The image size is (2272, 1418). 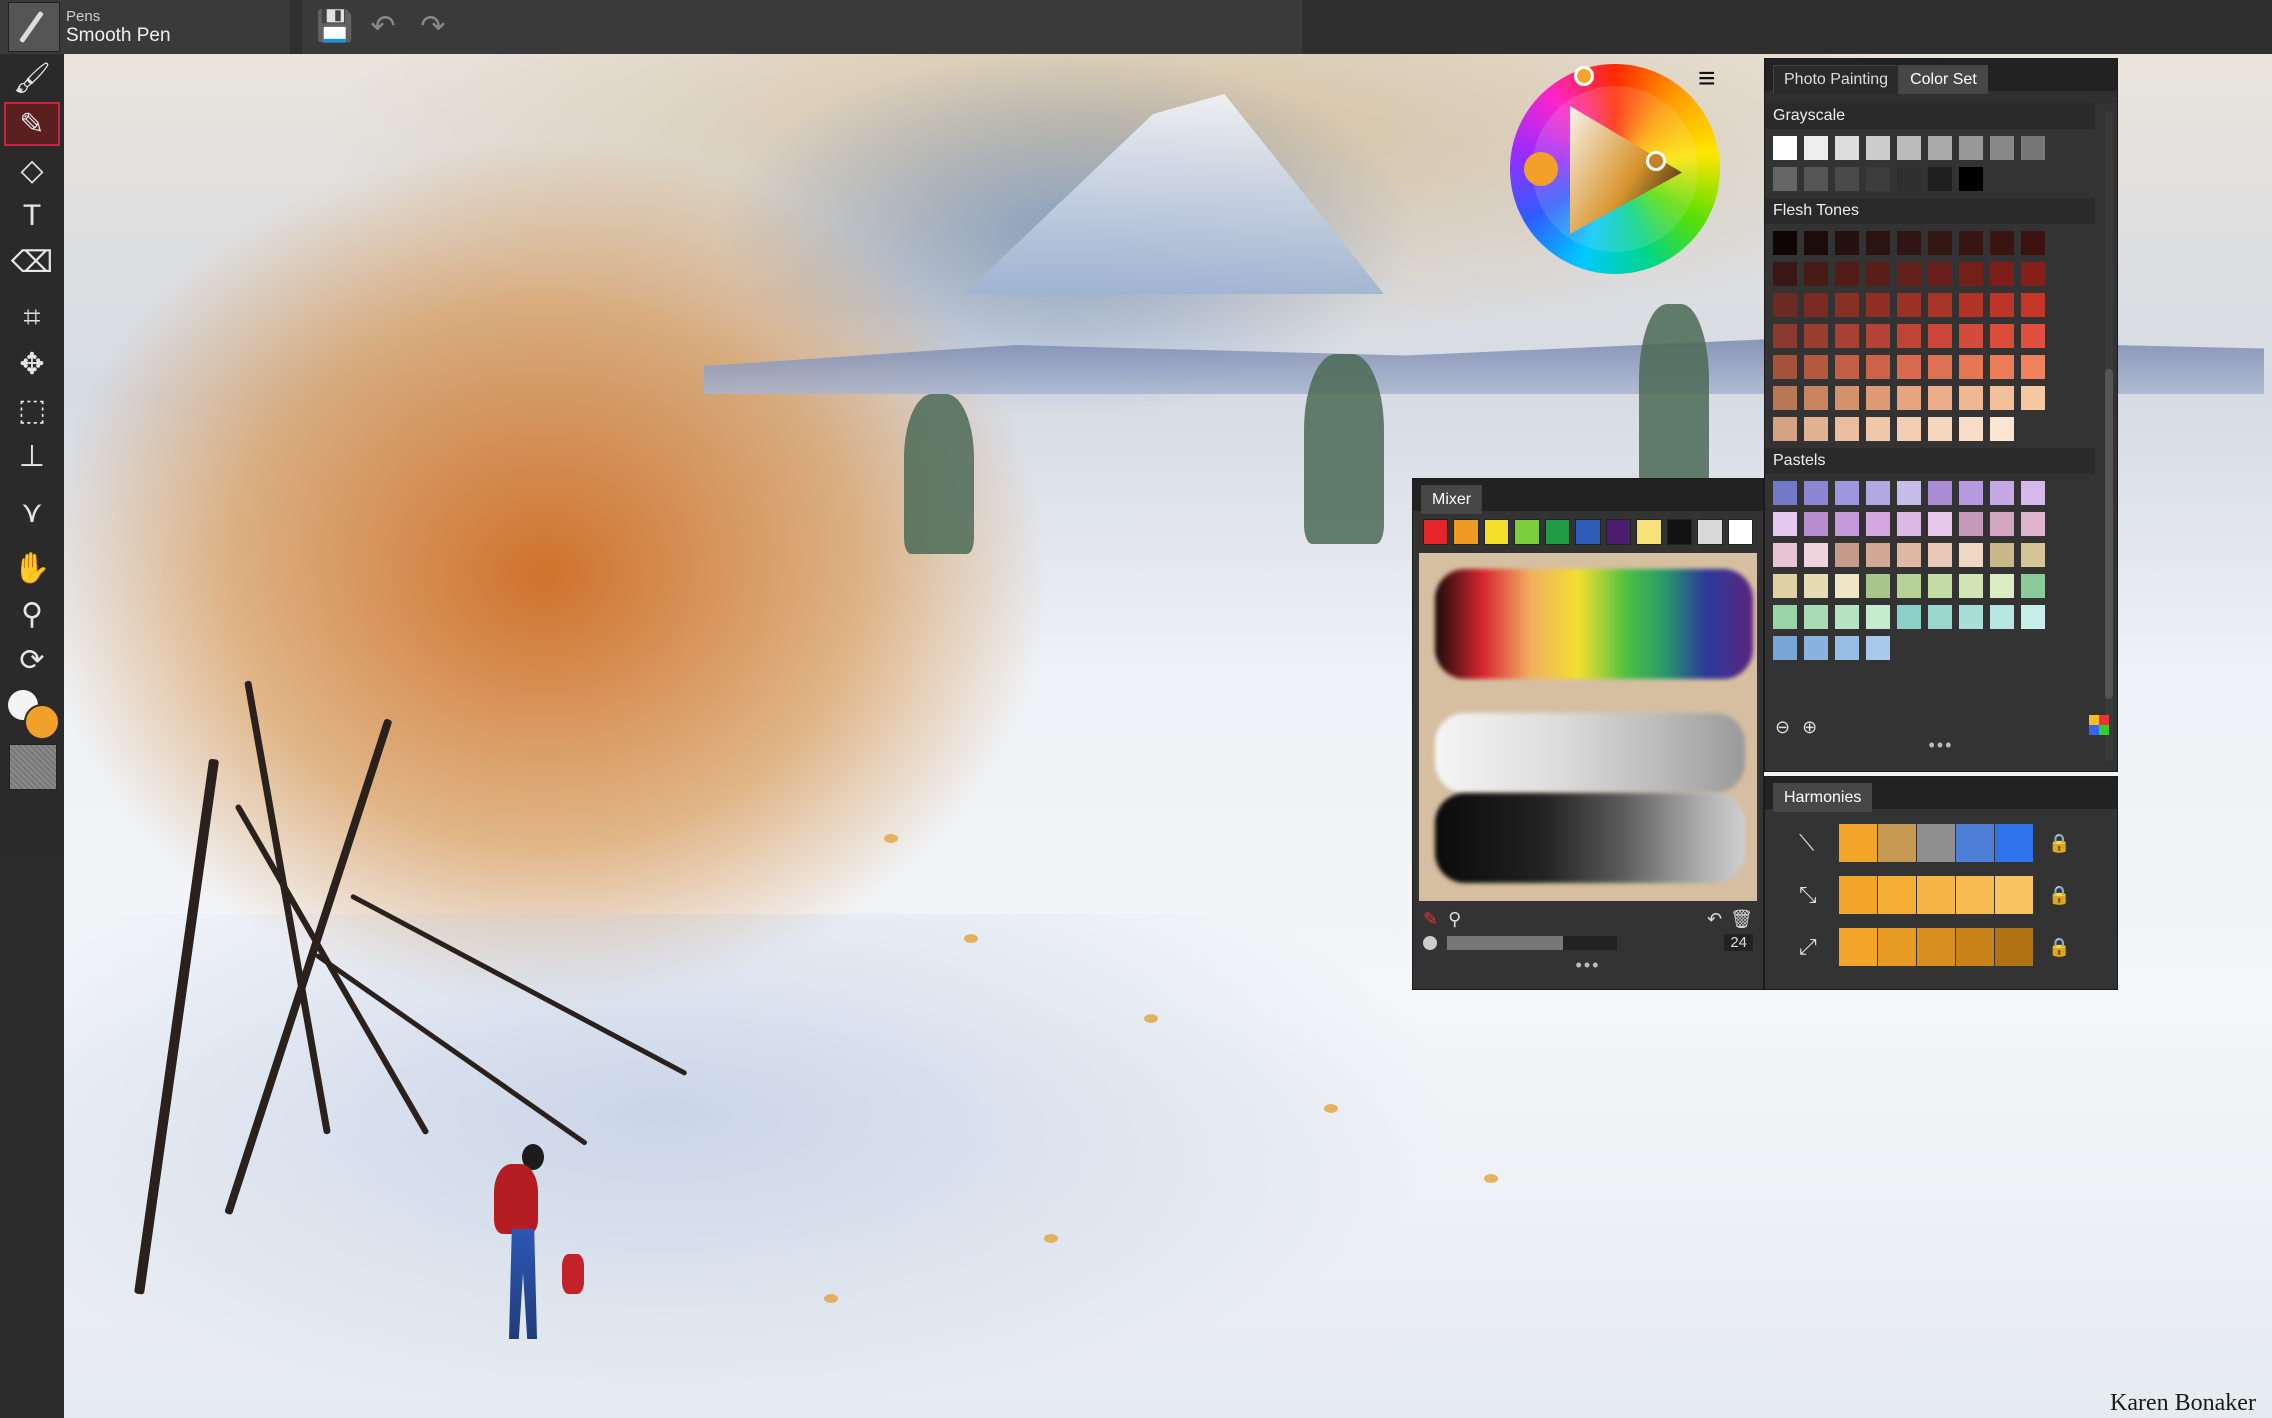 I want to click on section-title-flesh-tones: Flesh Tones, so click(x=1930, y=211).